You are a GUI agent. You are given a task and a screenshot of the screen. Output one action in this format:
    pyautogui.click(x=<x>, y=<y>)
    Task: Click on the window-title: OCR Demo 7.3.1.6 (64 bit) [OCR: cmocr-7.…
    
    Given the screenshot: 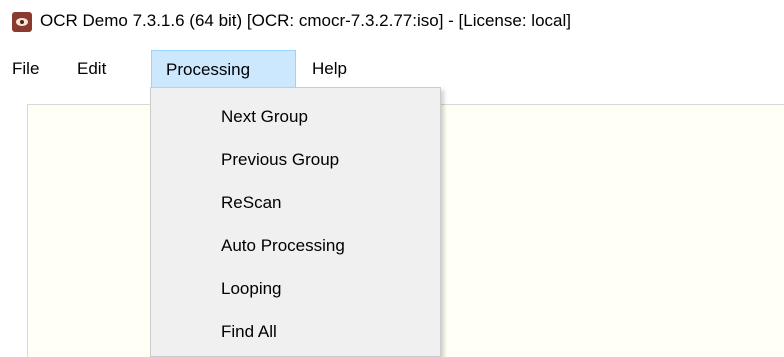 What is the action you would take?
    pyautogui.click(x=305, y=20)
    